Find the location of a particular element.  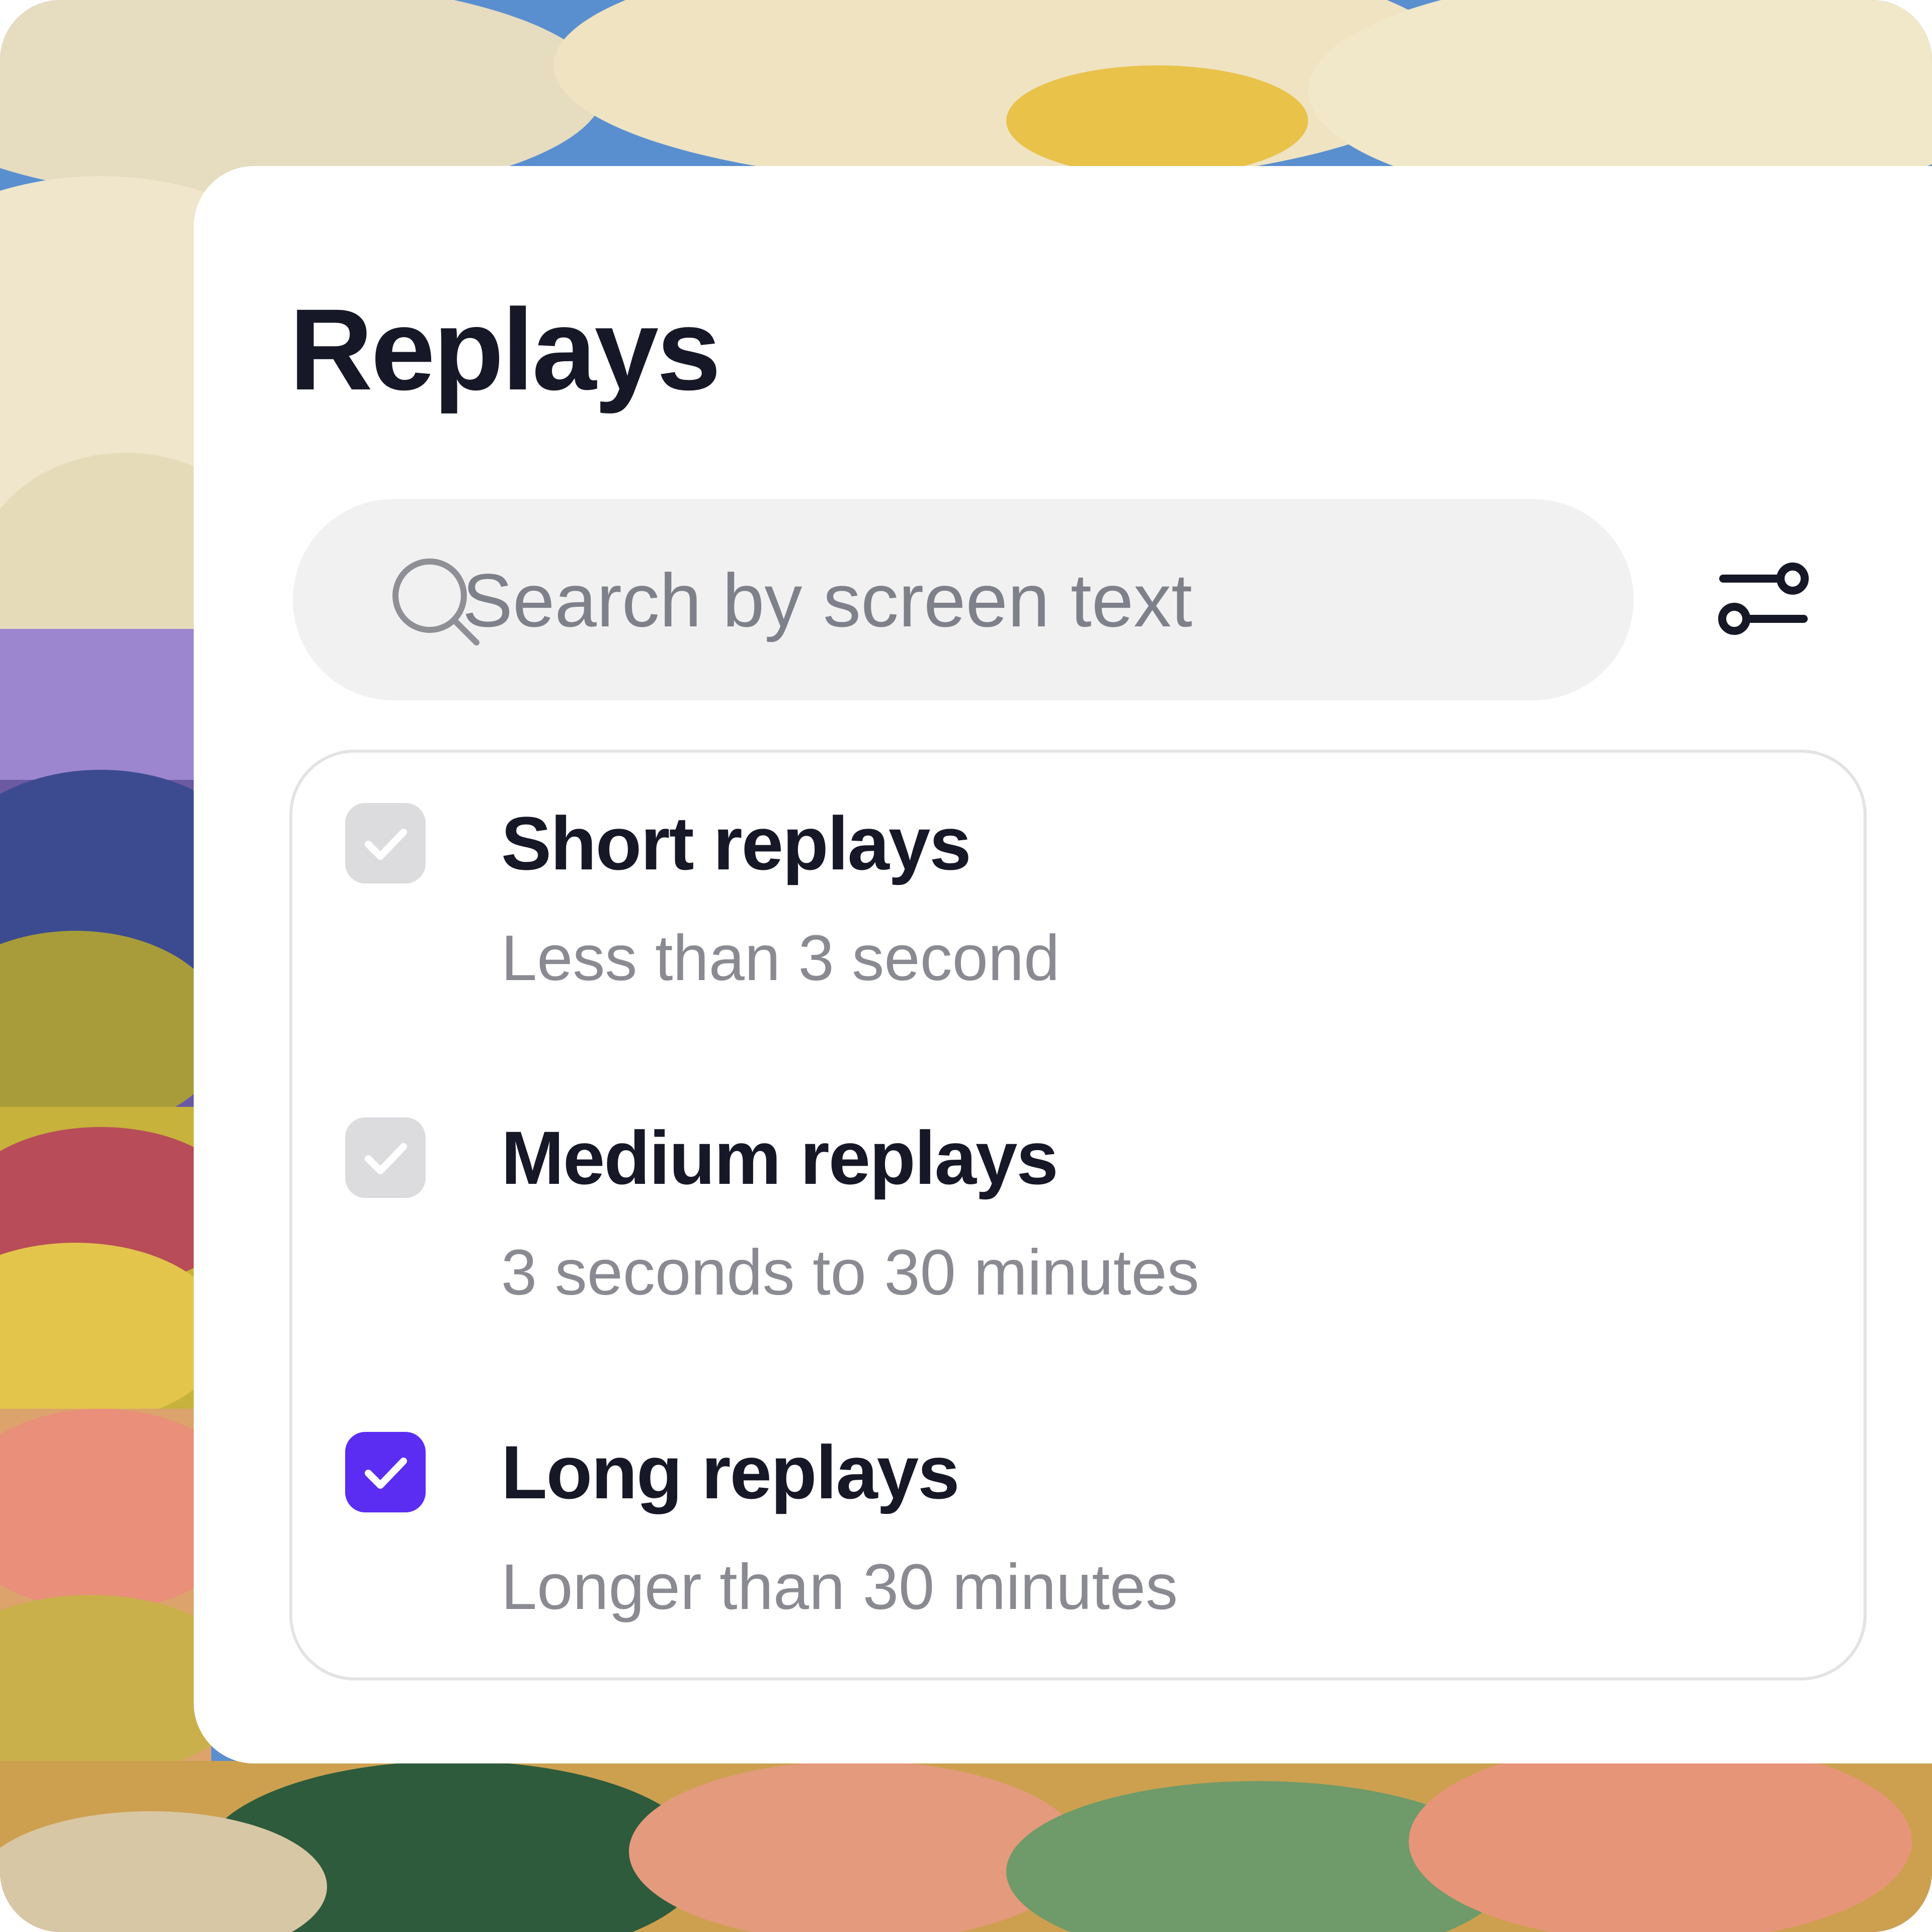

long-replays-checkbox is located at coordinates (385, 1472).